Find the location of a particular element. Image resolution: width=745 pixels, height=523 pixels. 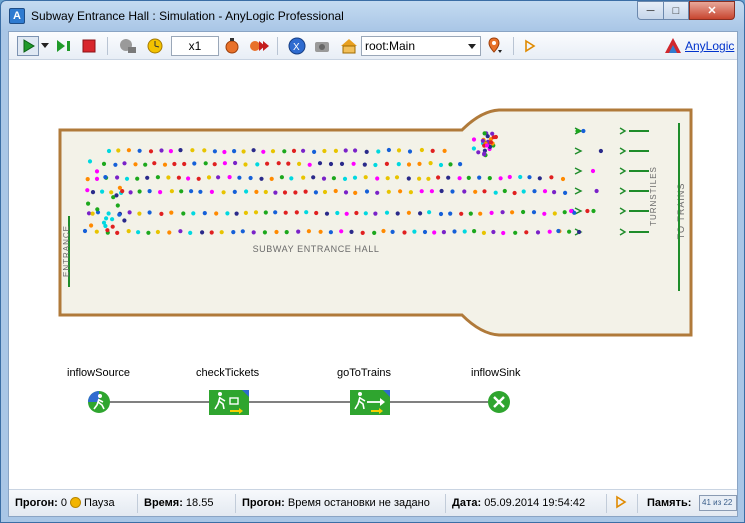

home-button is located at coordinates (349, 46).